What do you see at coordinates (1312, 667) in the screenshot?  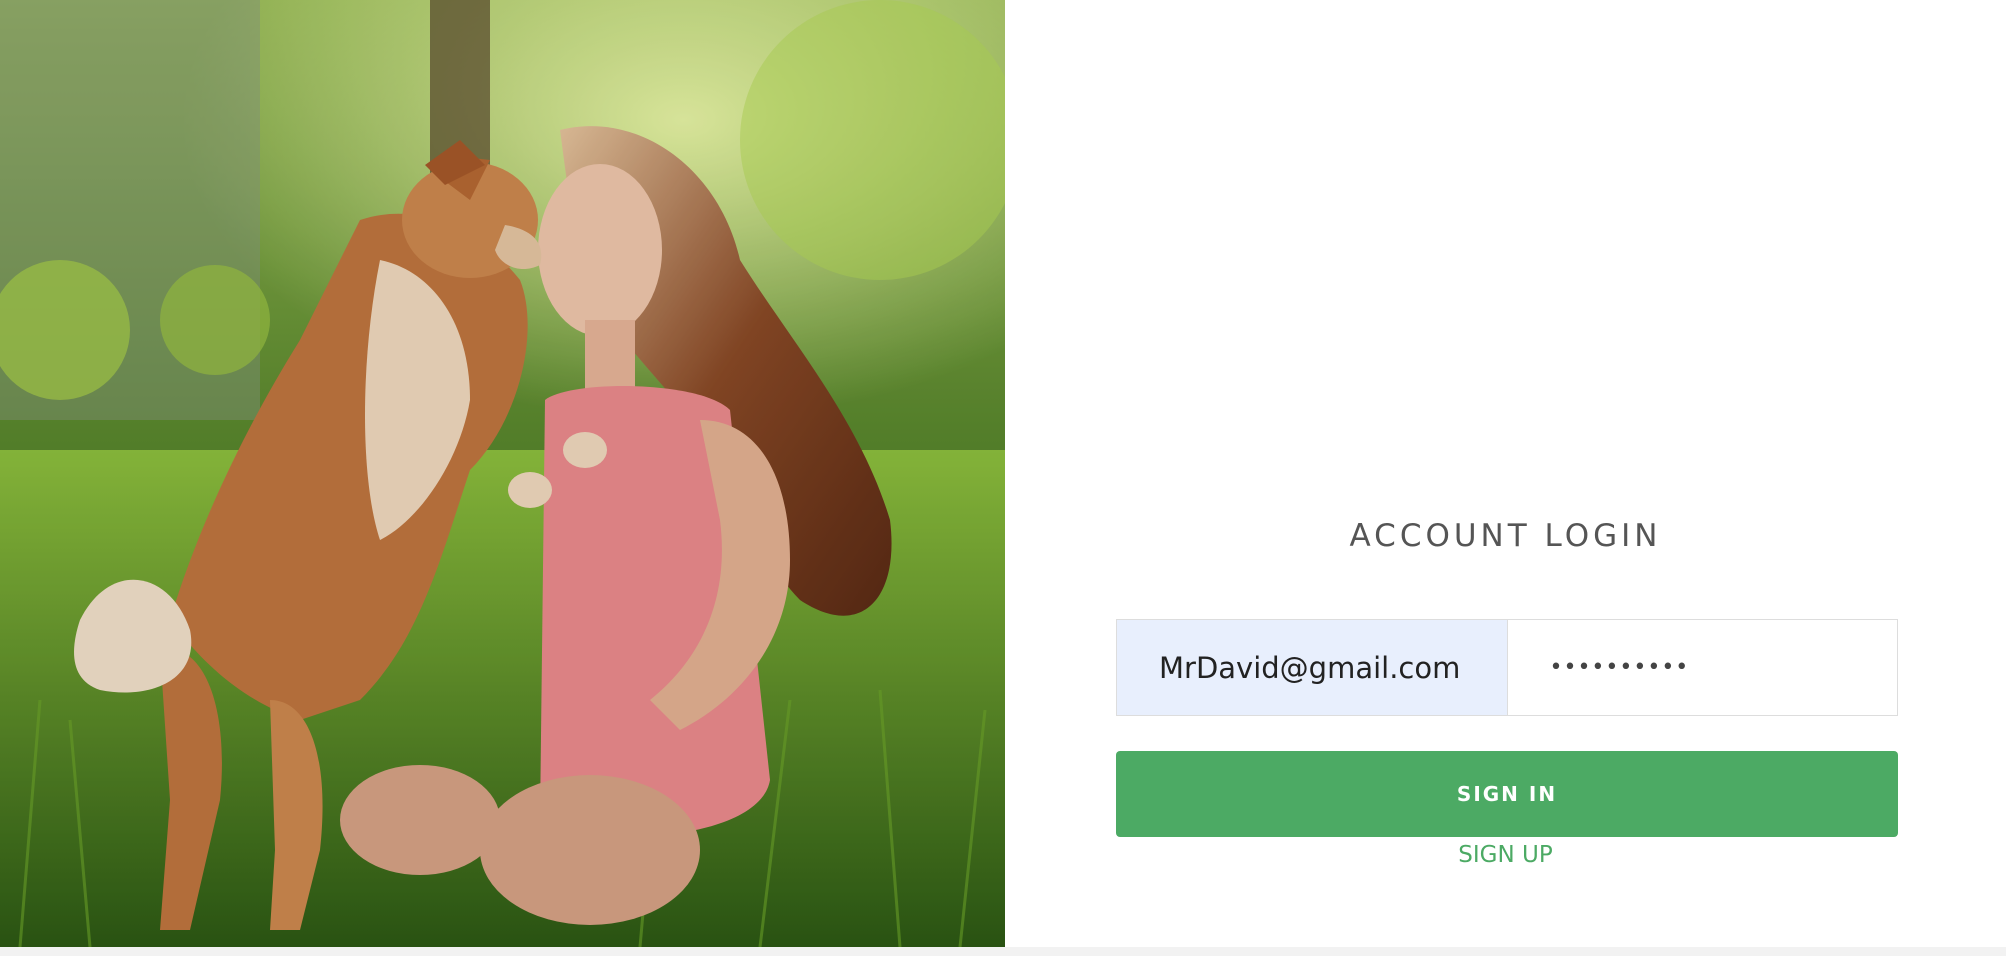 I see `email-field: MrDavid@gmail.com` at bounding box center [1312, 667].